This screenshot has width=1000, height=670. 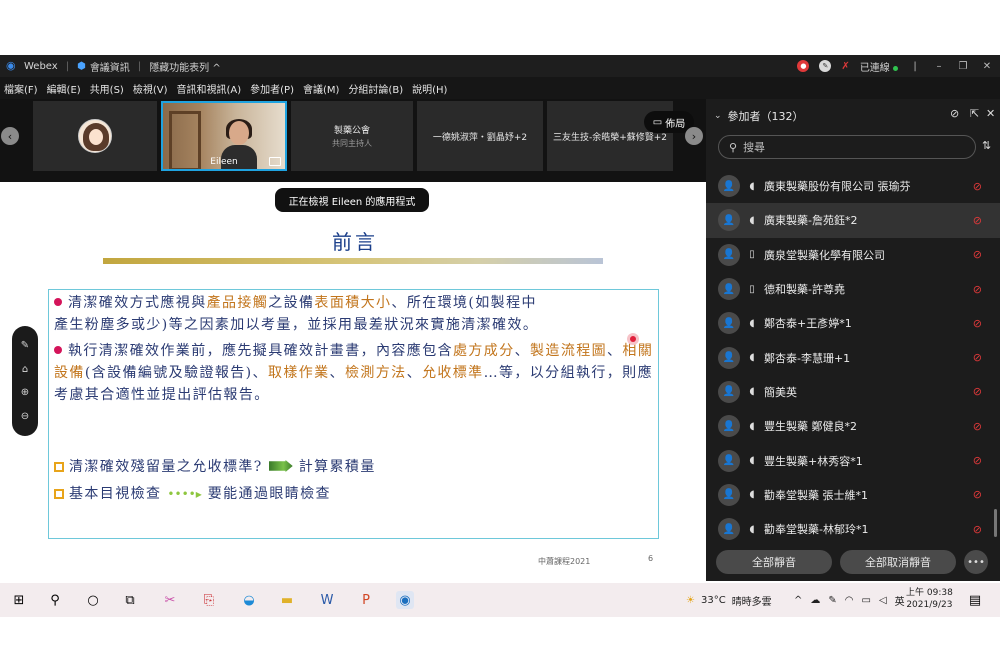 What do you see at coordinates (93, 600) in the screenshot?
I see `cortana-icon: ○` at bounding box center [93, 600].